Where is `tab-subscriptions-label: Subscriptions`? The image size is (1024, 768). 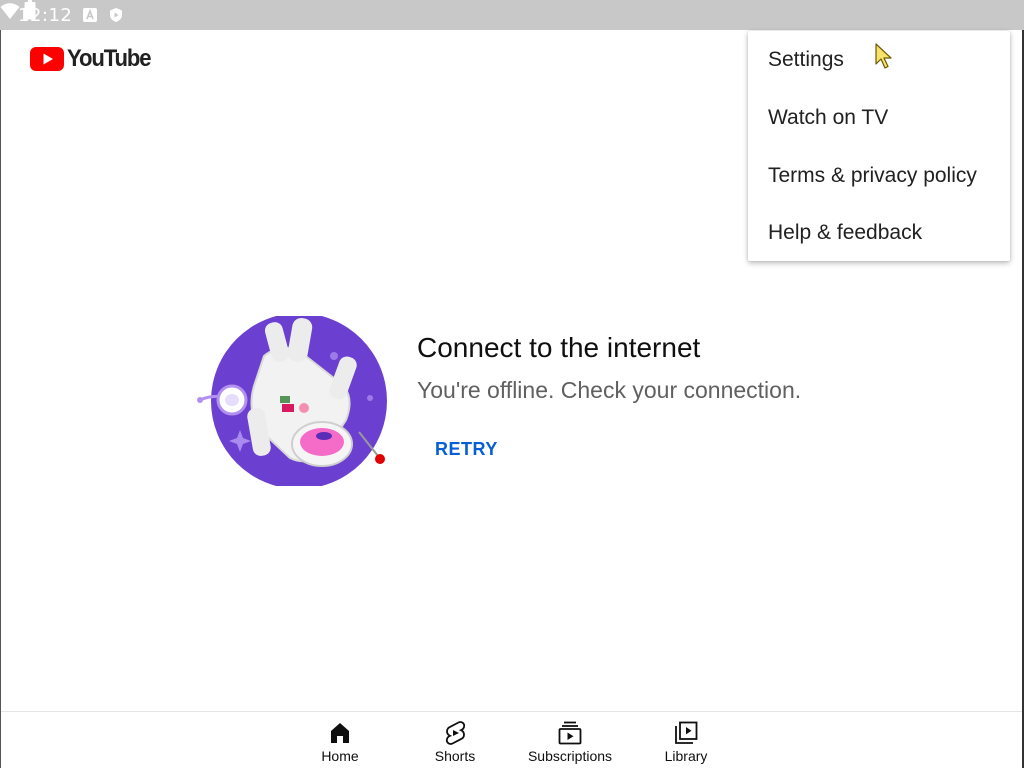
tab-subscriptions-label: Subscriptions is located at coordinates (570, 756).